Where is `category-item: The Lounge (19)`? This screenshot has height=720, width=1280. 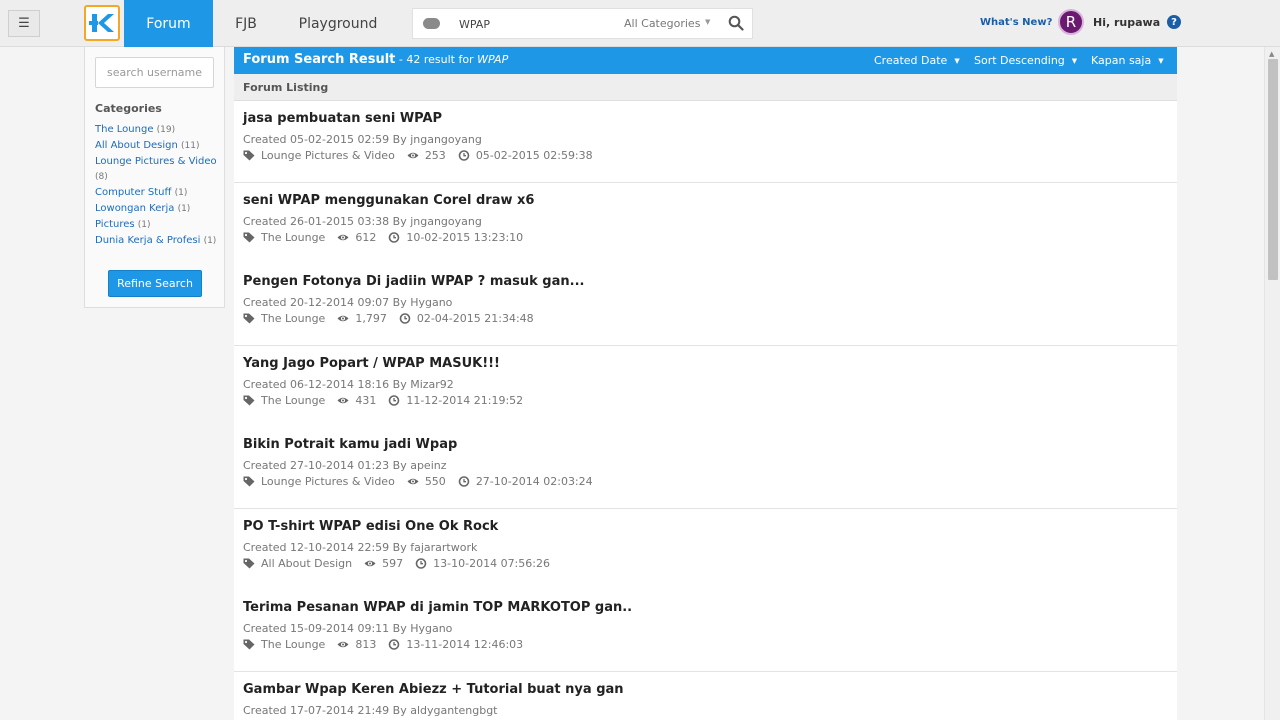
category-item: The Lounge (19) is located at coordinates (157, 130).